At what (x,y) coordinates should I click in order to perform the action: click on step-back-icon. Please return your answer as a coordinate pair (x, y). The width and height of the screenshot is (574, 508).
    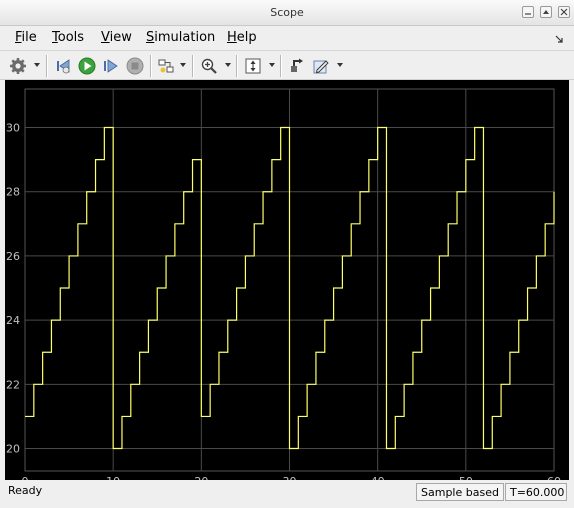
    Looking at the image, I should click on (63, 66).